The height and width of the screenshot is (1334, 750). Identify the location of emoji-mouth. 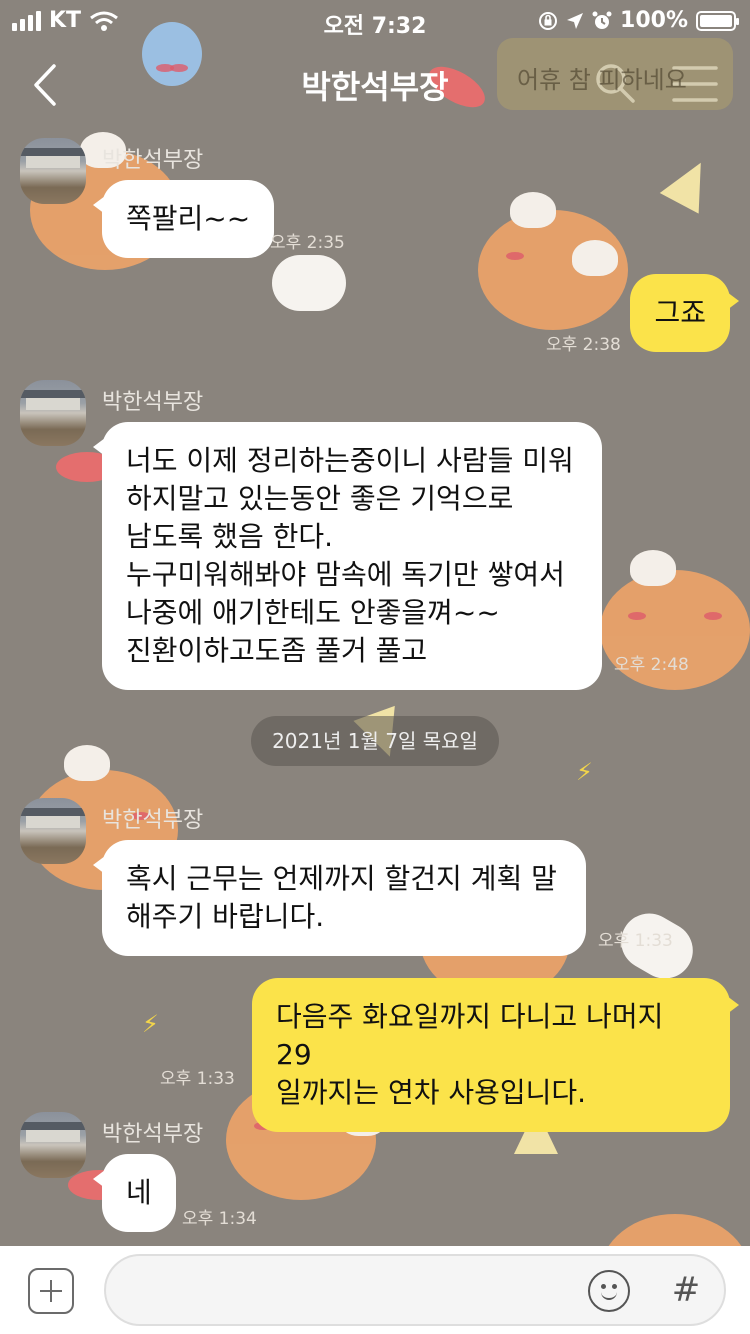
(609, 1295).